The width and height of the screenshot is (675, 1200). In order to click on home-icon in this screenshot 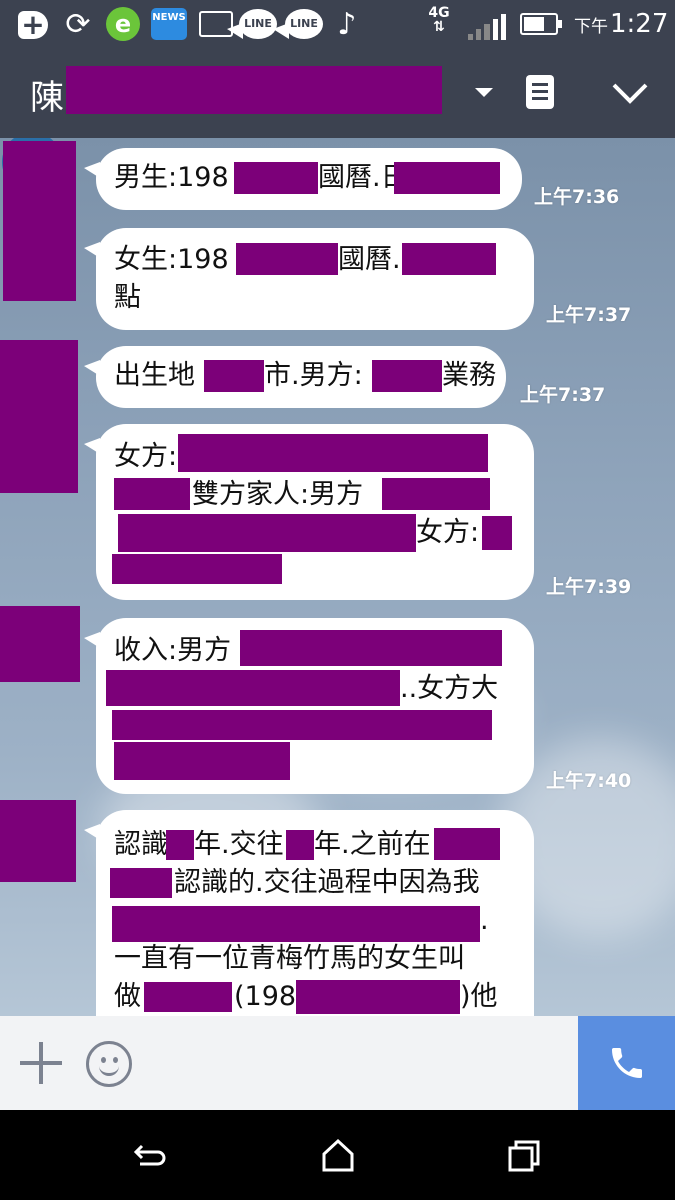, I will do `click(338, 1156)`.